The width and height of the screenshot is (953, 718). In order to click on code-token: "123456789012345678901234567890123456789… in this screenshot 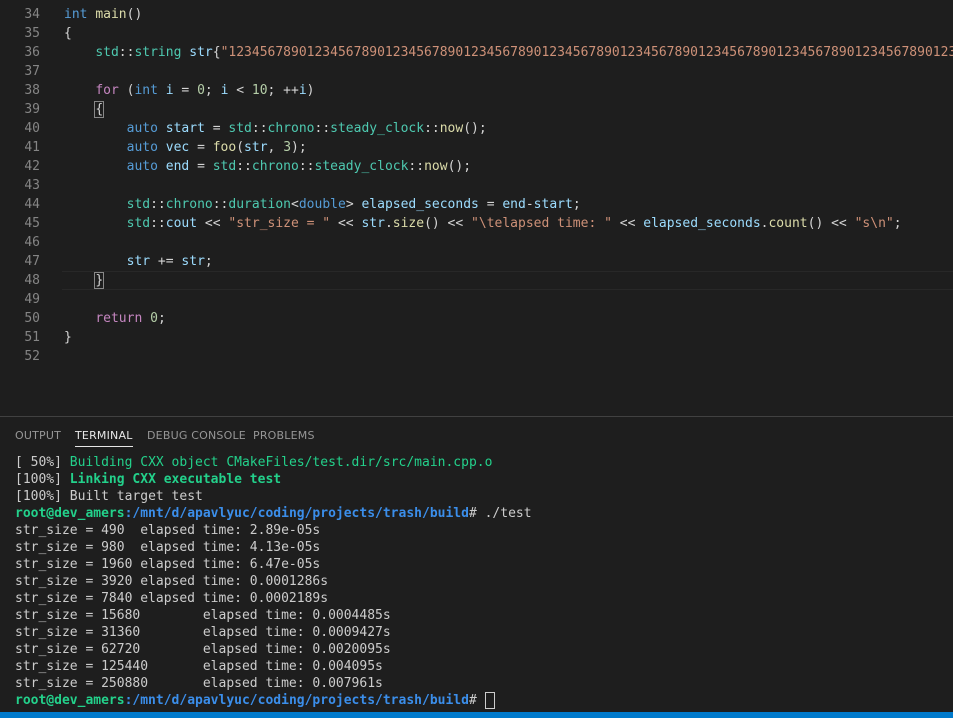, I will do `click(586, 52)`.